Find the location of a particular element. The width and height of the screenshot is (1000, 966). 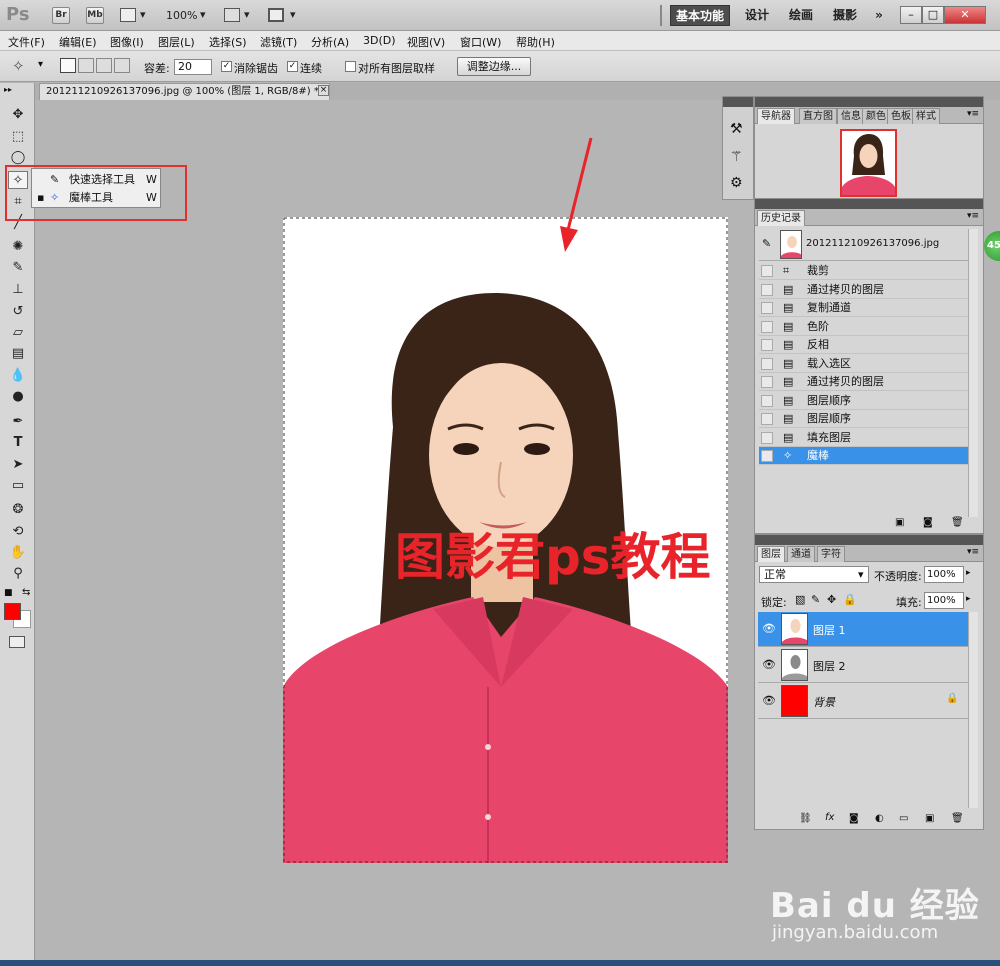

shape-tool-icon: ▭ is located at coordinates (18, 486).